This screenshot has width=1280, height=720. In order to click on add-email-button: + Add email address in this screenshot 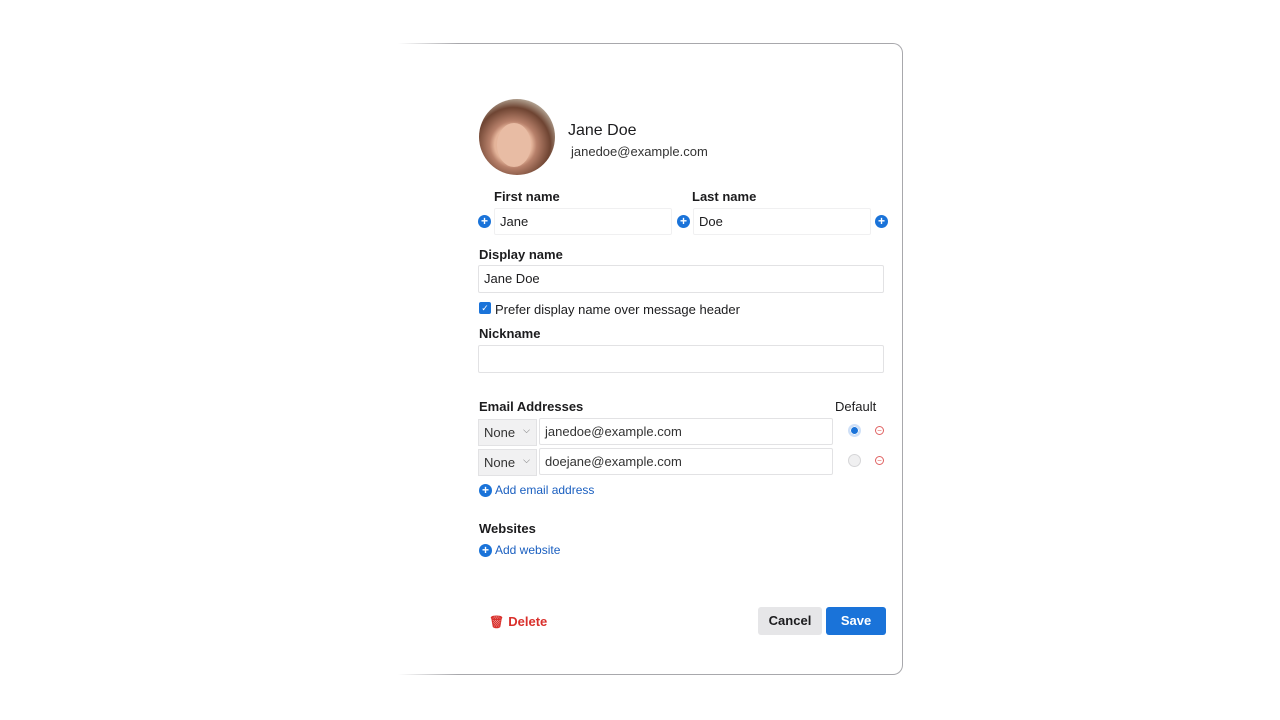, I will do `click(536, 490)`.